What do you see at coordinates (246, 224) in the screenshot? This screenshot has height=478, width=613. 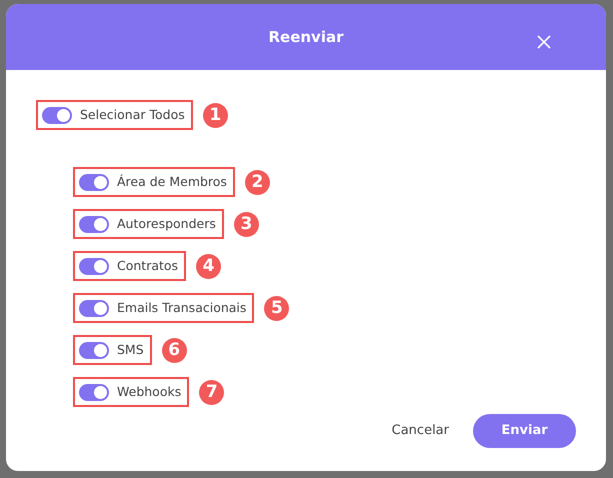 I see `number-marker: 3` at bounding box center [246, 224].